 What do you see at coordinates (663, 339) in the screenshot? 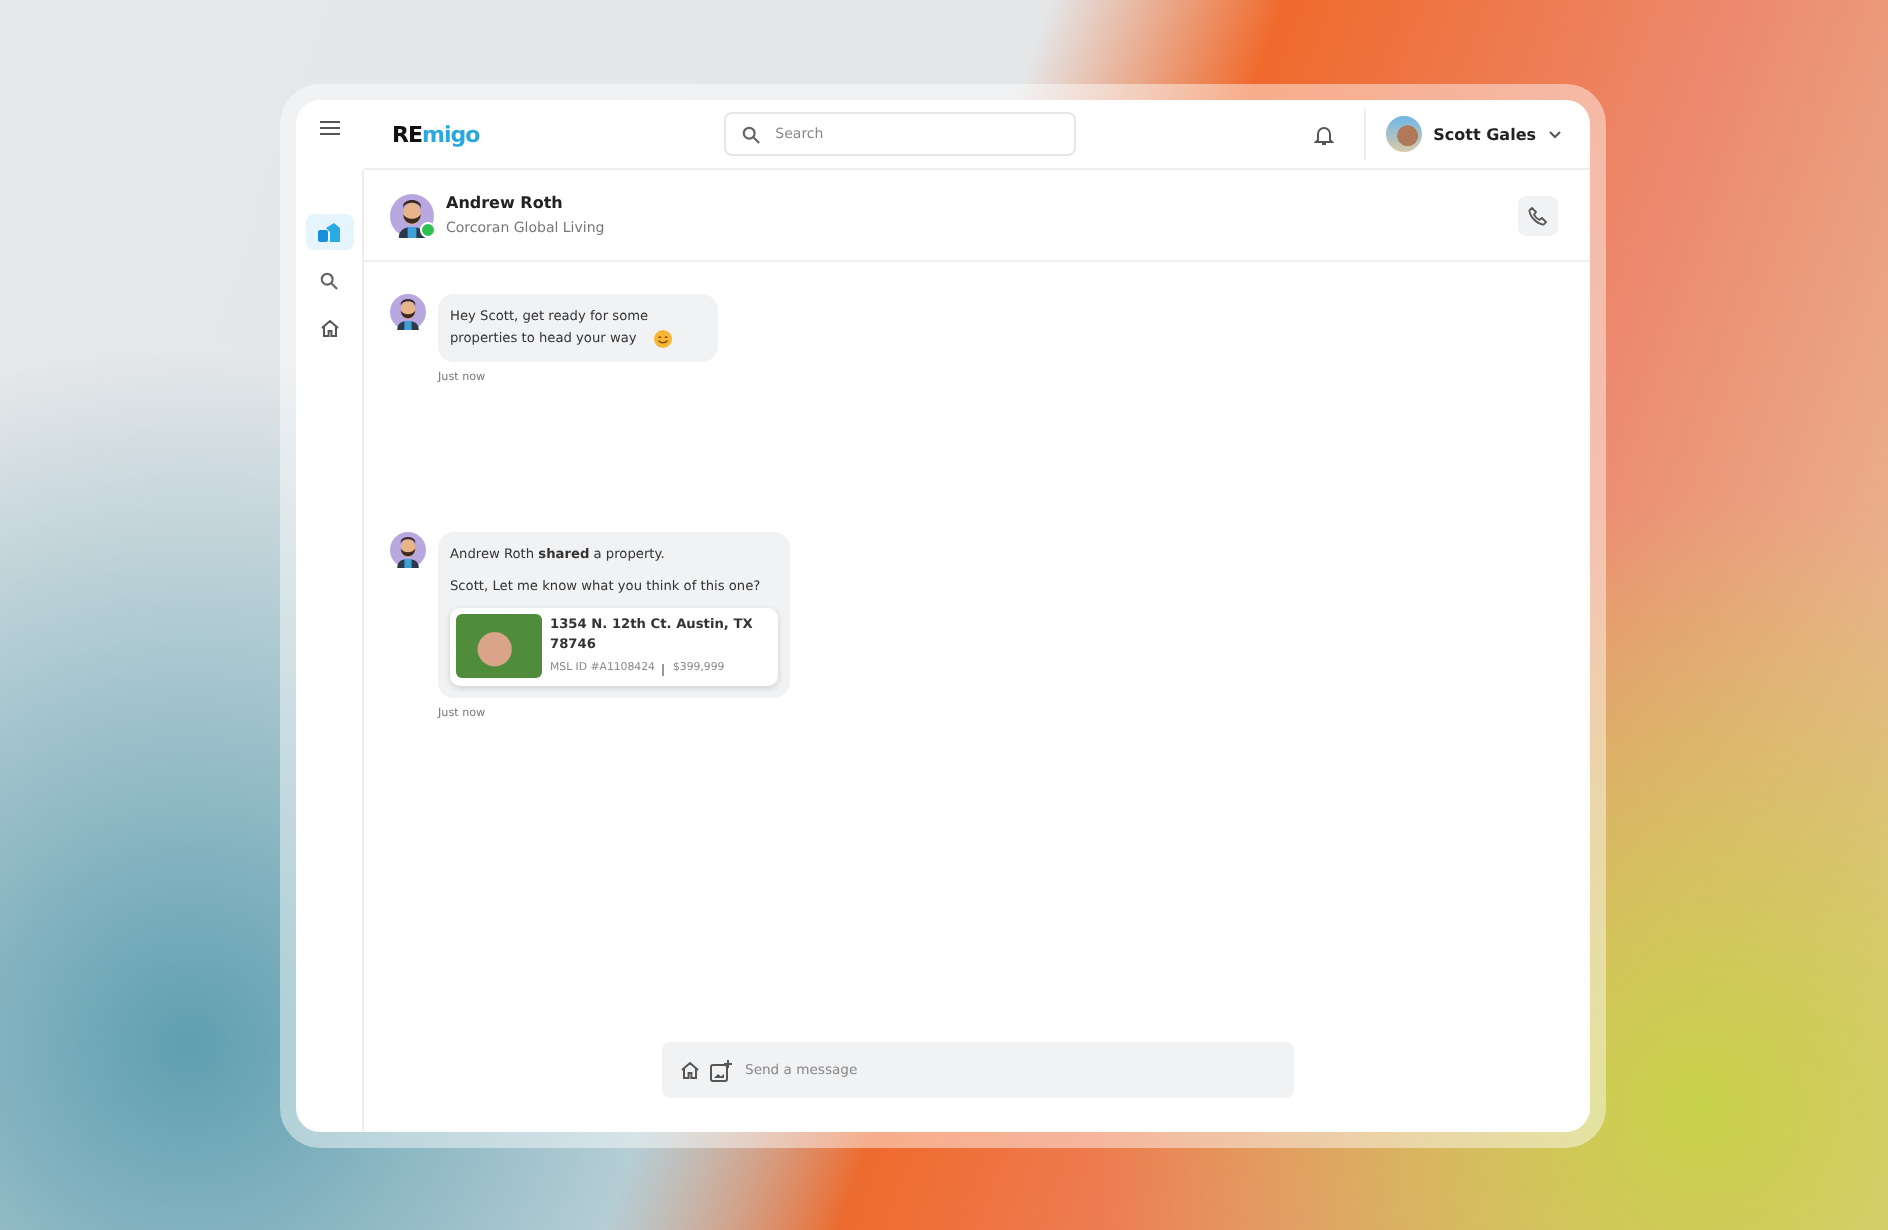
I see `smile-emoji-icon` at bounding box center [663, 339].